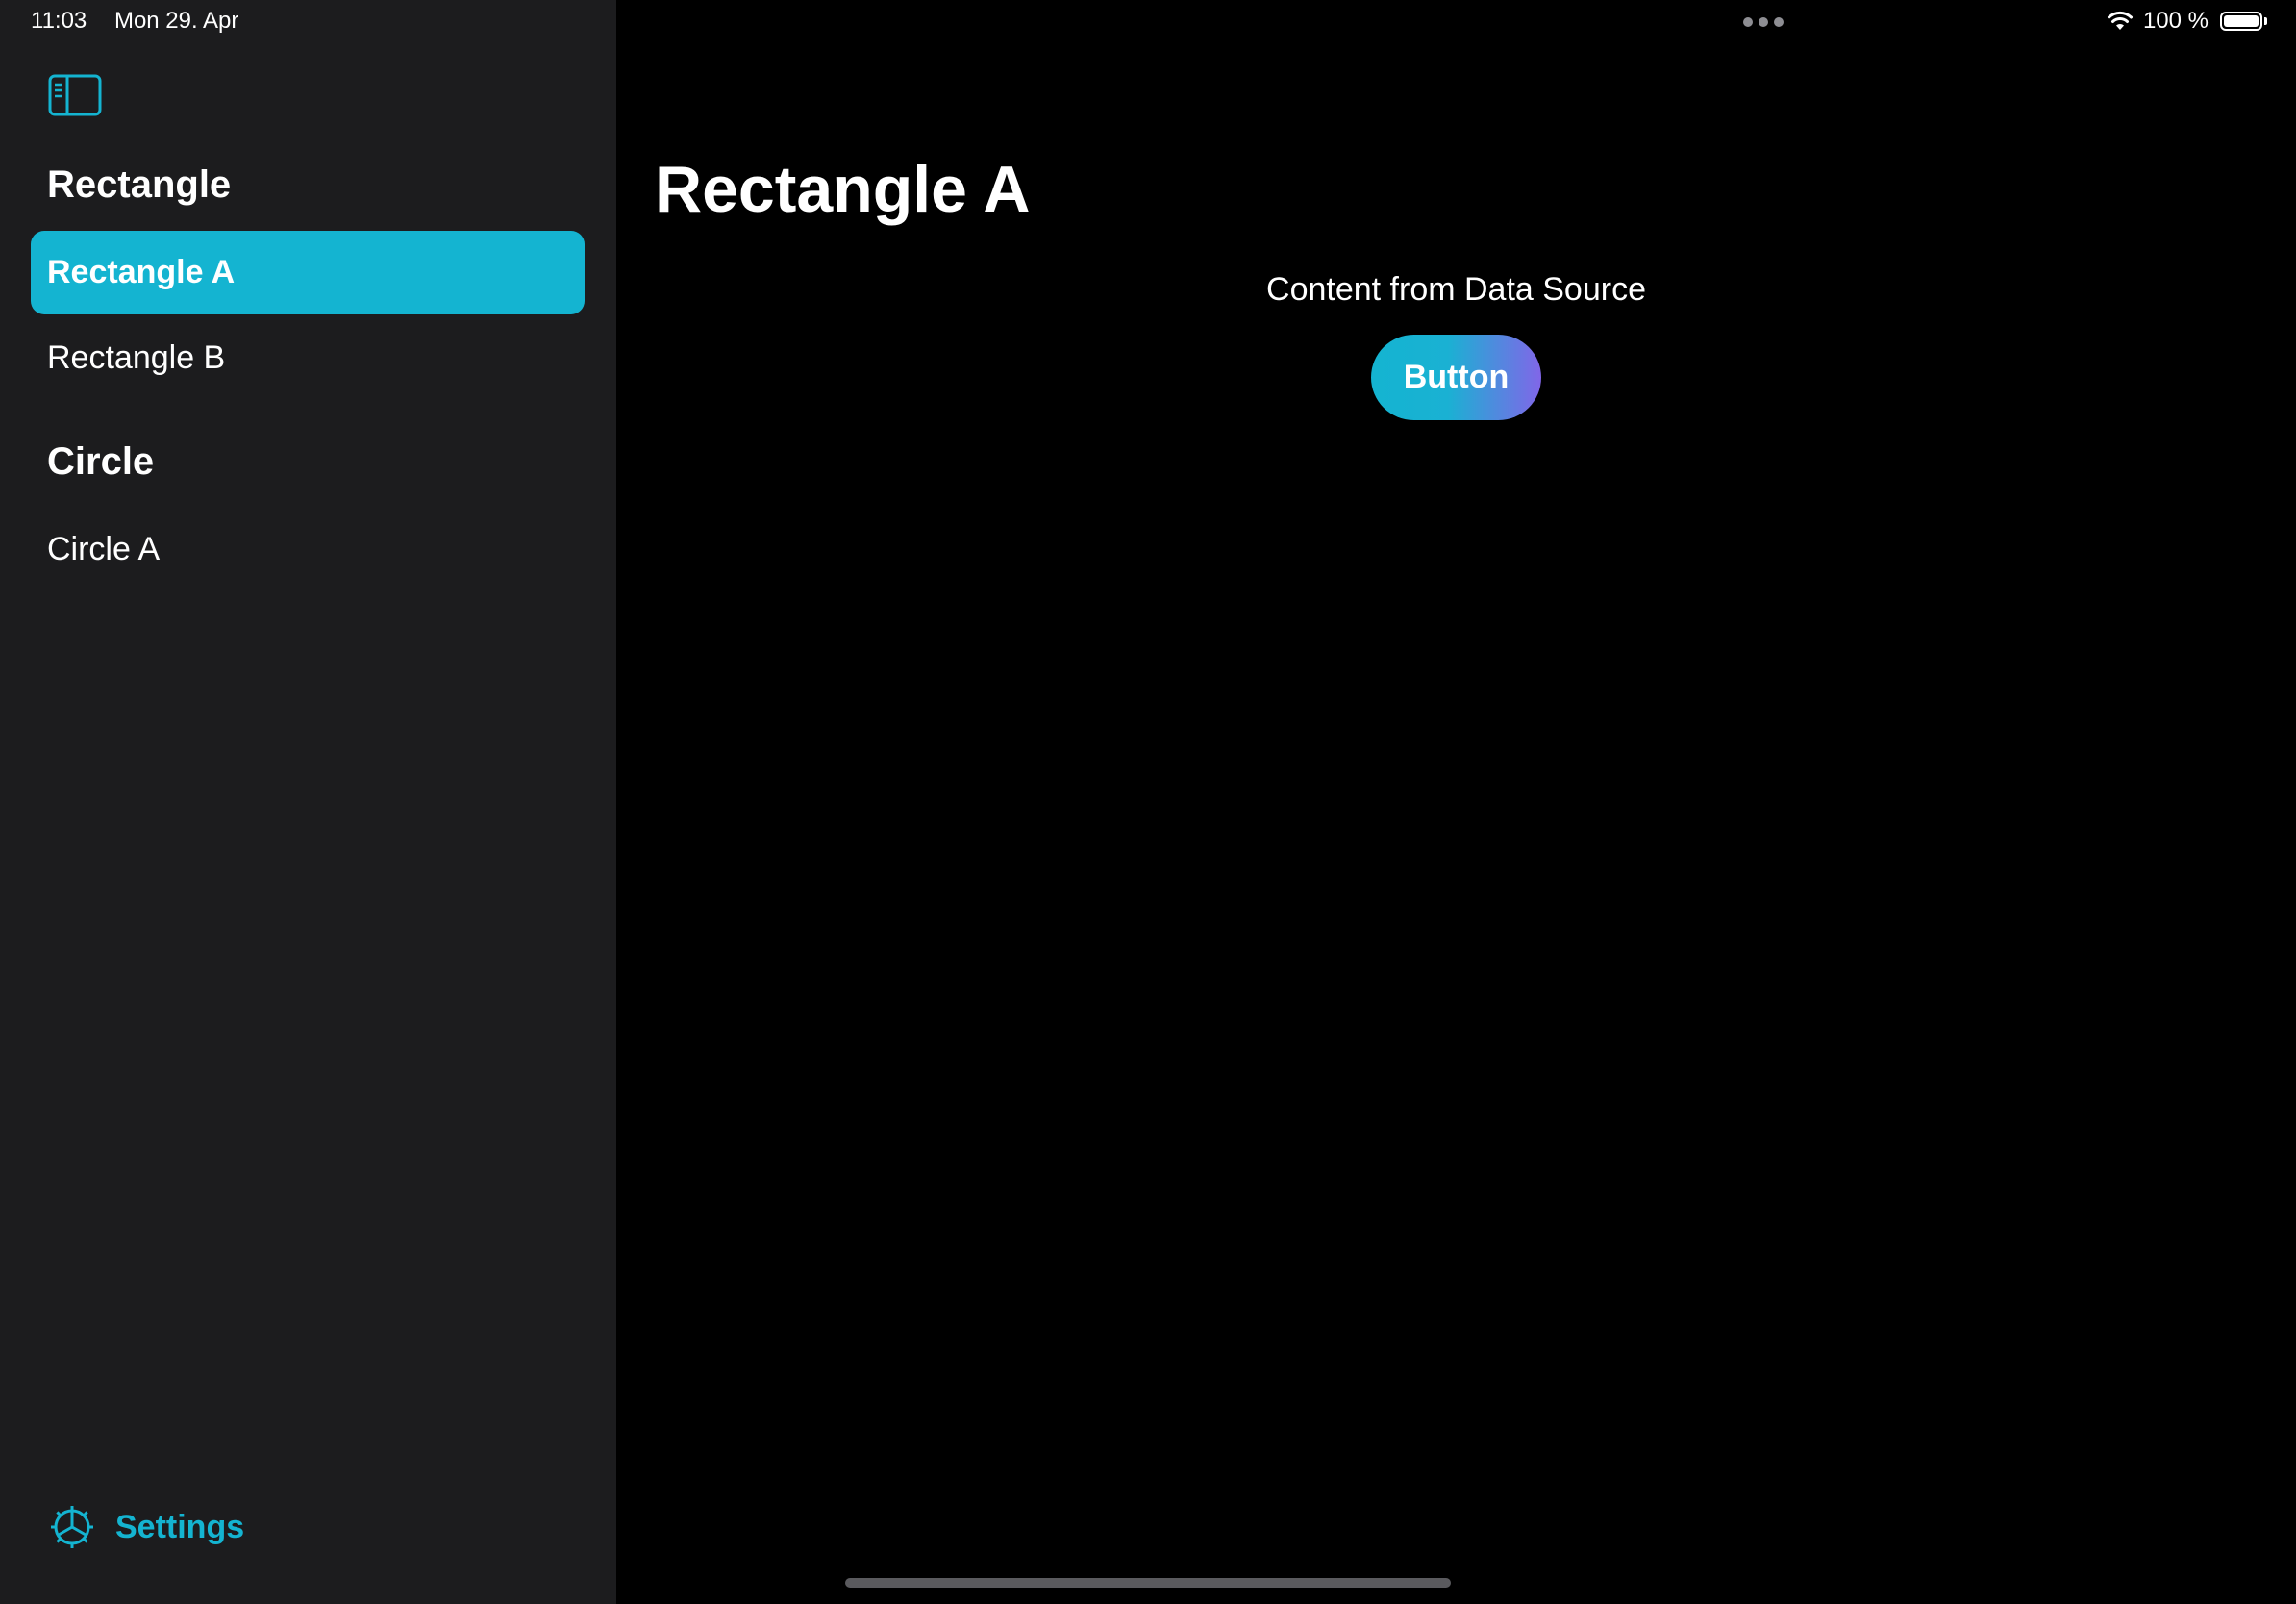 The width and height of the screenshot is (2296, 1604). I want to click on sidebar-item-label: Rectangle B, so click(136, 357).